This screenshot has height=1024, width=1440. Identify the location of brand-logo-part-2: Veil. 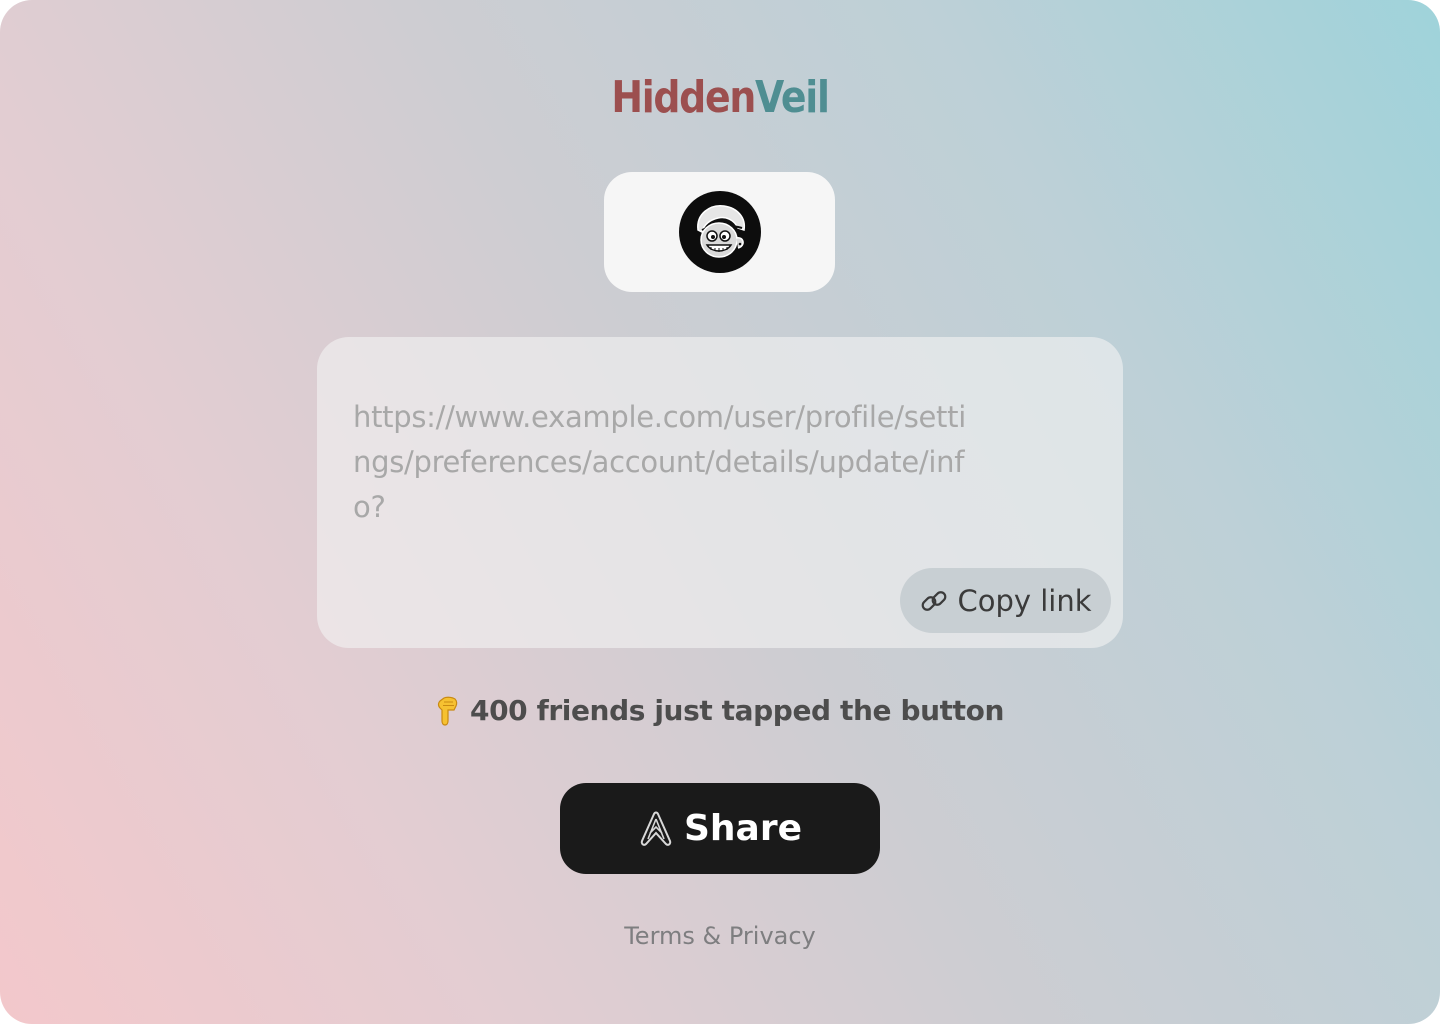
(792, 97).